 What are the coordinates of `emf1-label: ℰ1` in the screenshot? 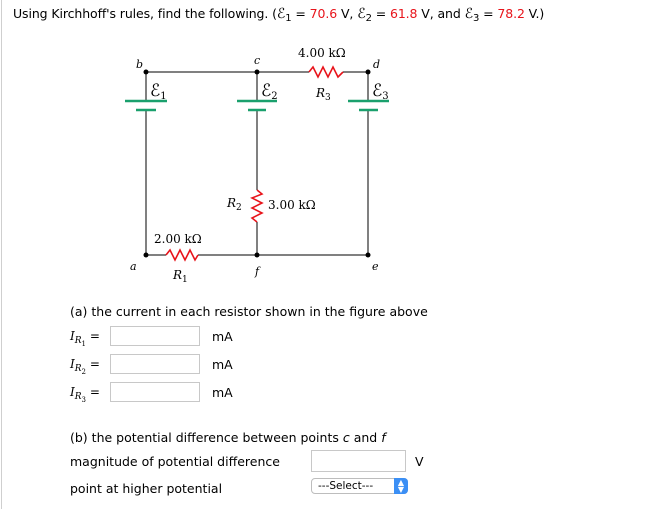 It's located at (158, 91).